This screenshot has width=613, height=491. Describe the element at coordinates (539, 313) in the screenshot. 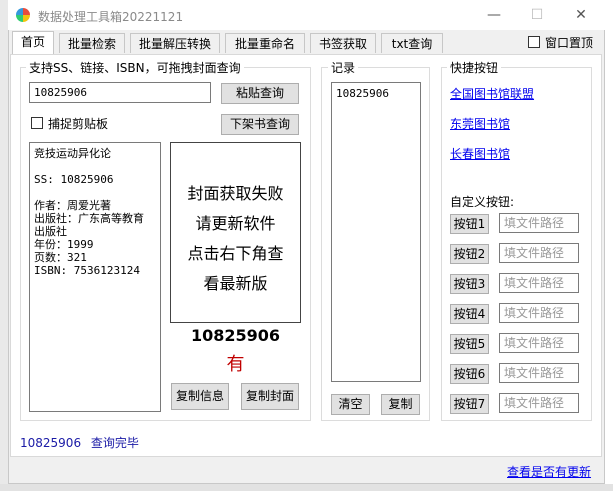

I see `custom-path-input-4: 填文件路径` at that location.